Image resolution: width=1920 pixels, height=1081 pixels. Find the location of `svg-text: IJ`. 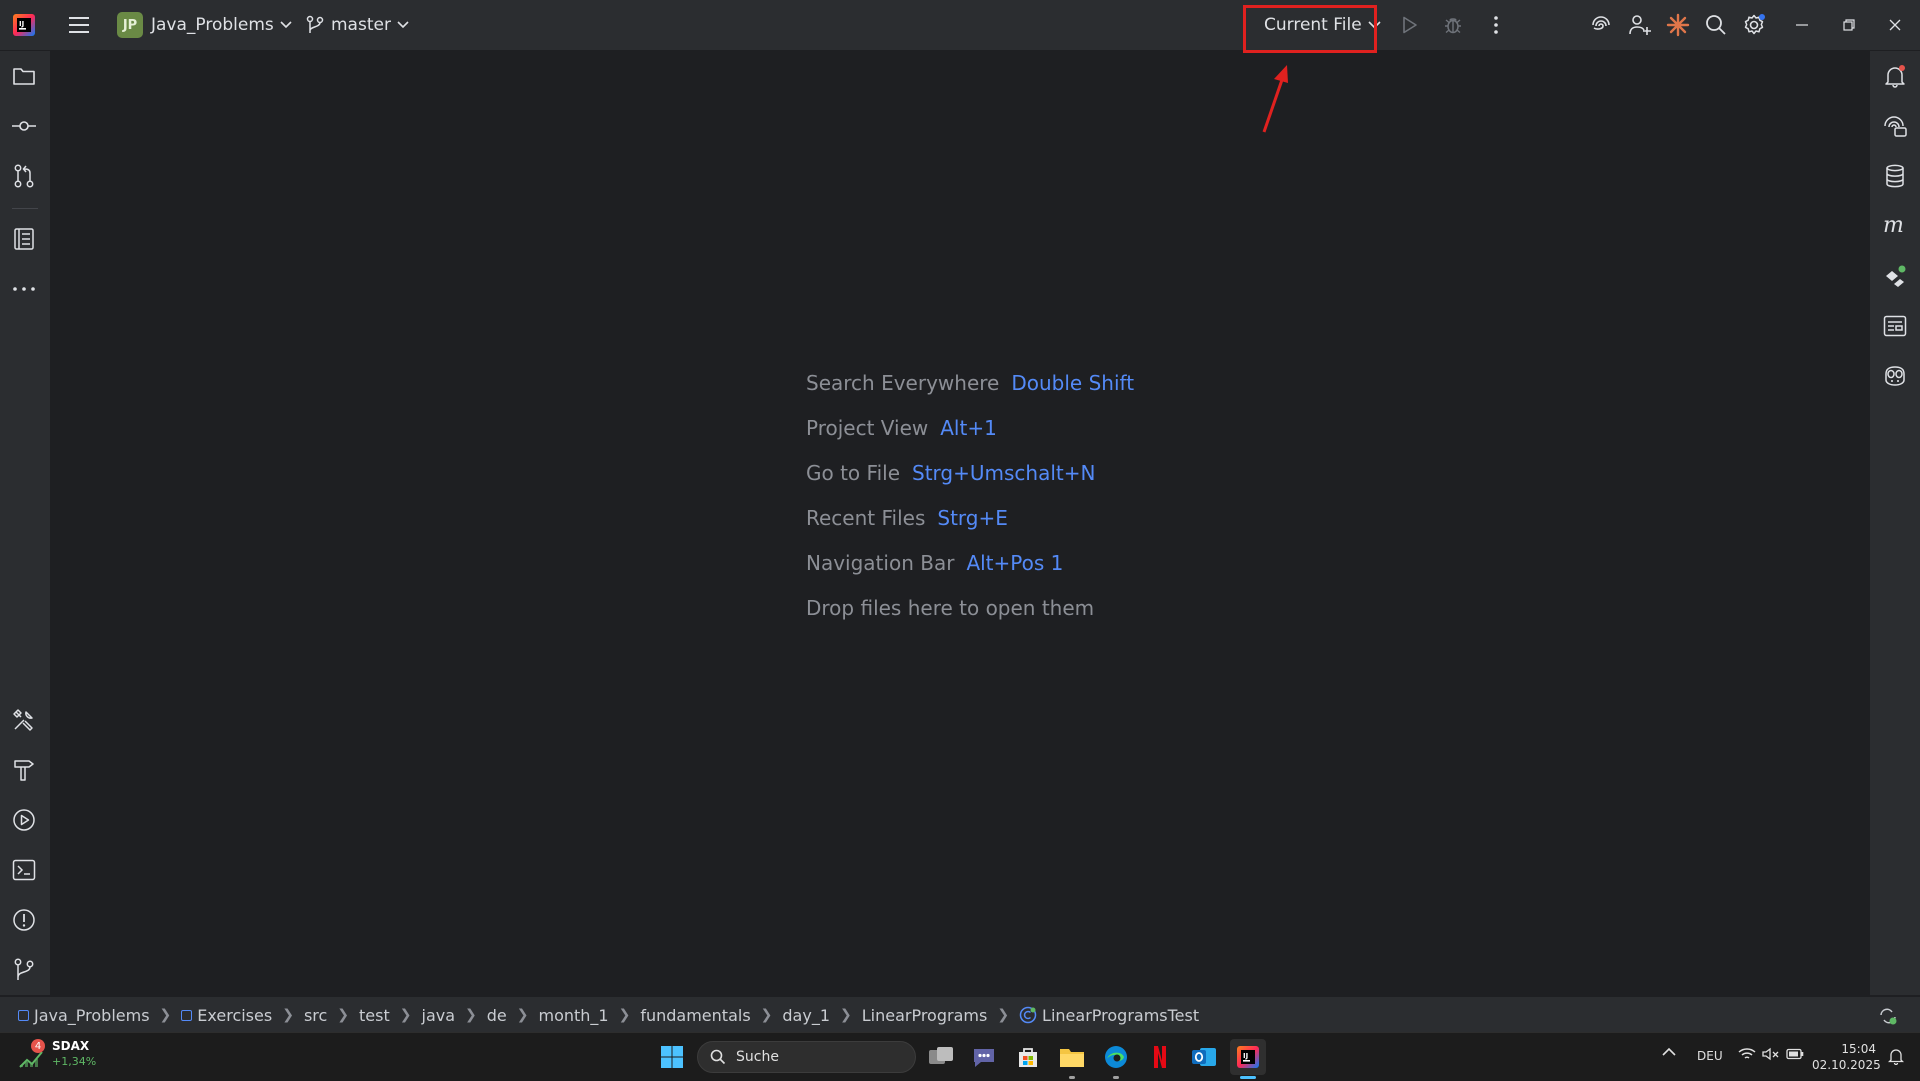

svg-text: IJ is located at coordinates (21, 24).